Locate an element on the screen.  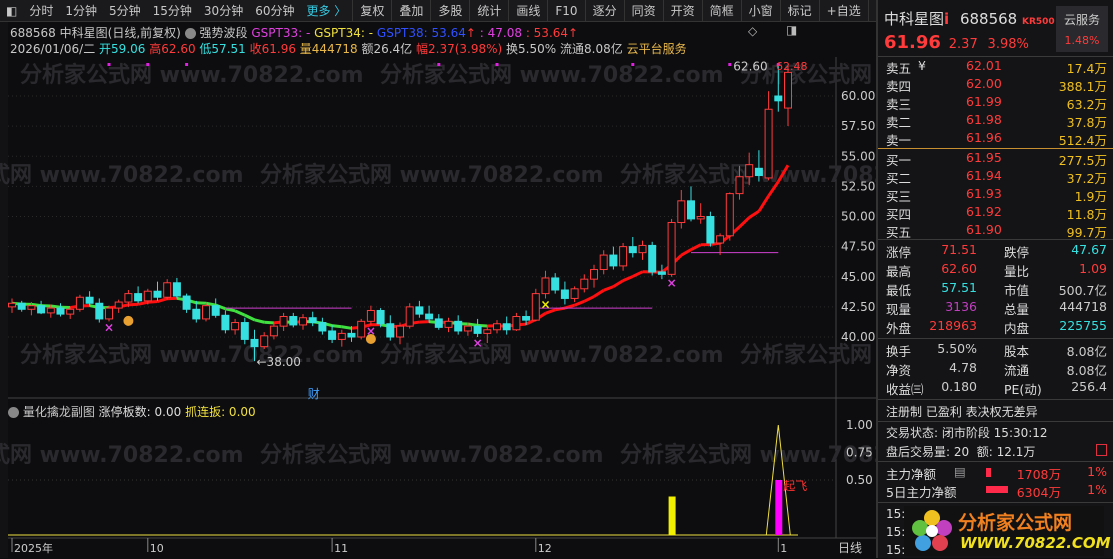
toolbar-button: 统计 is located at coordinates (488, 11).